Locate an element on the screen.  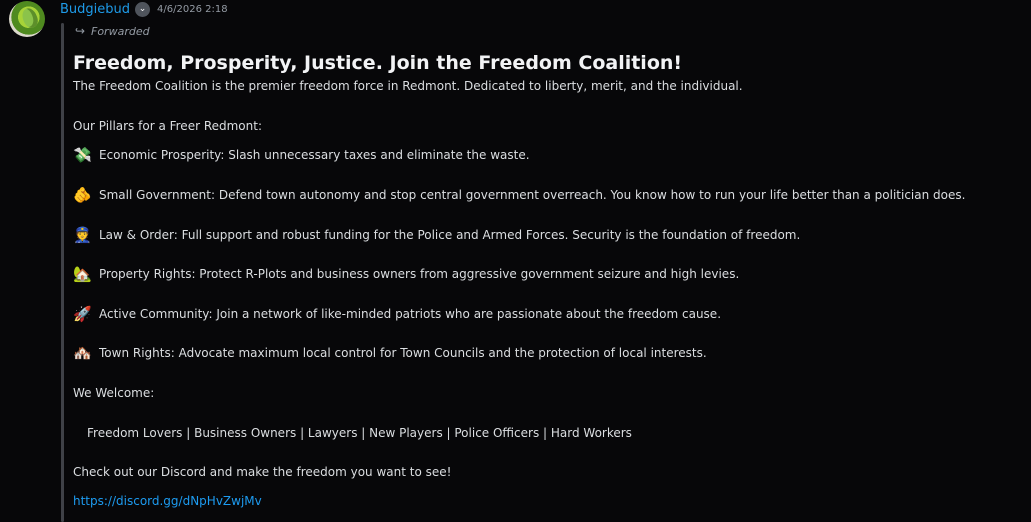
user-avatar is located at coordinates (27, 19).